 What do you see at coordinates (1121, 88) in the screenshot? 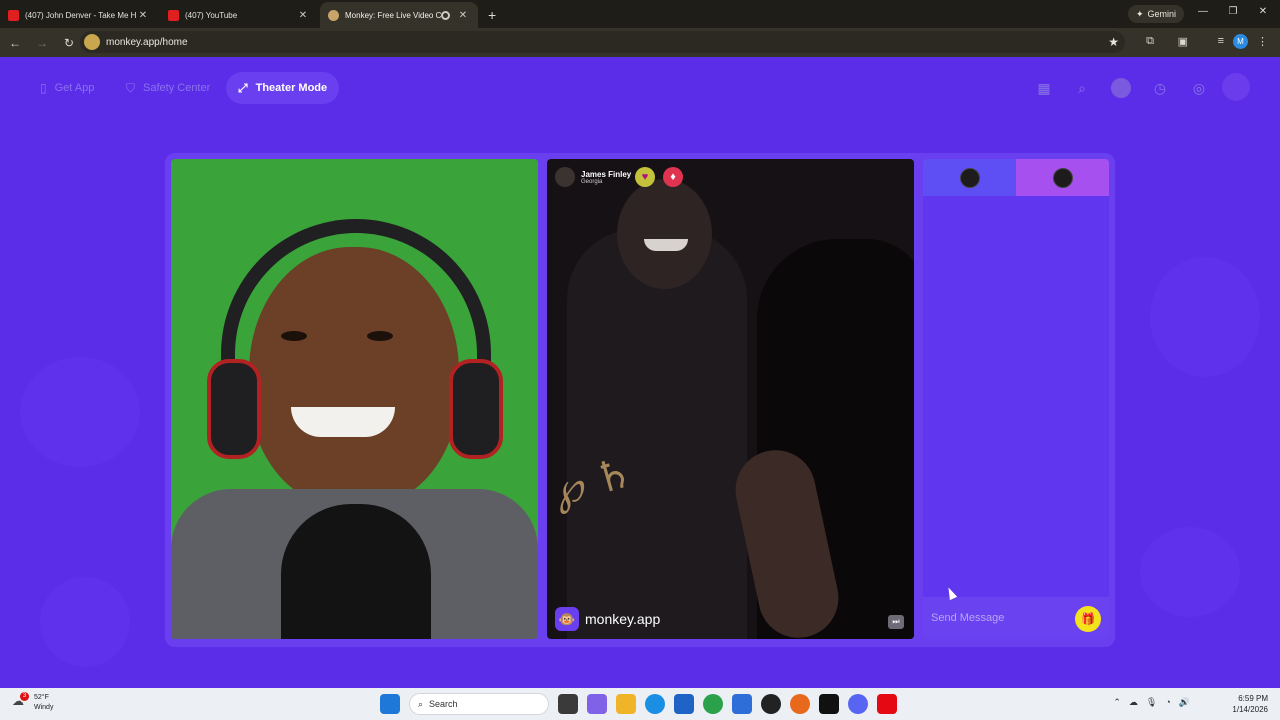
I see `friends-icon` at bounding box center [1121, 88].